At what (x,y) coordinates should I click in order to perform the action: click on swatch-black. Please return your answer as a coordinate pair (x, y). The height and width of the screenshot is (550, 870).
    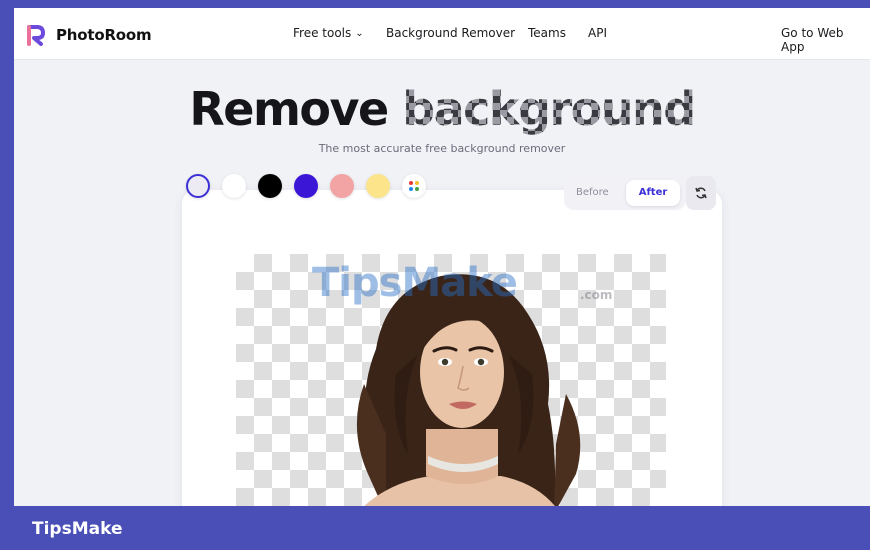
    Looking at the image, I should click on (270, 186).